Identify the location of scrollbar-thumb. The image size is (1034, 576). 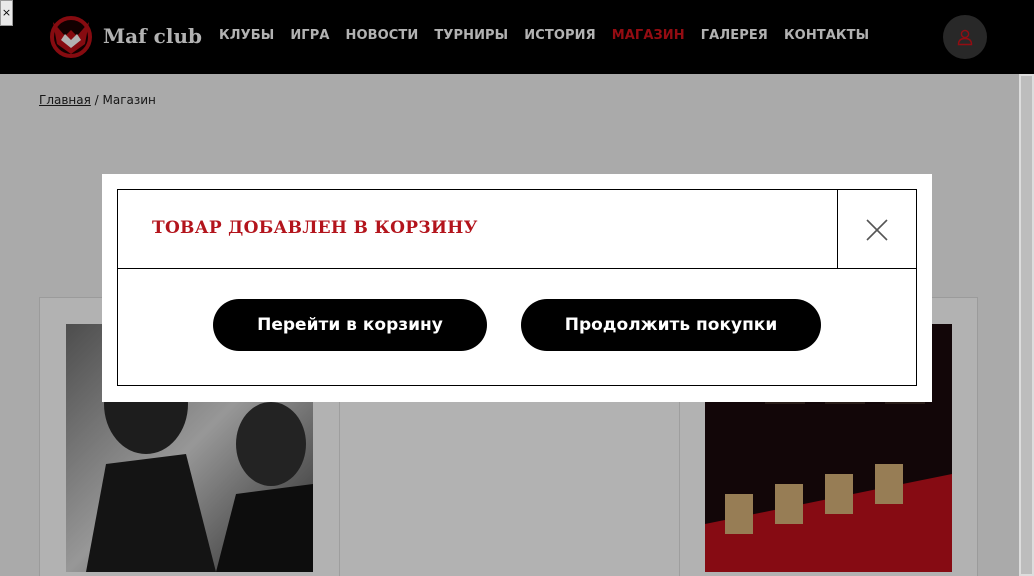
(1026, 325).